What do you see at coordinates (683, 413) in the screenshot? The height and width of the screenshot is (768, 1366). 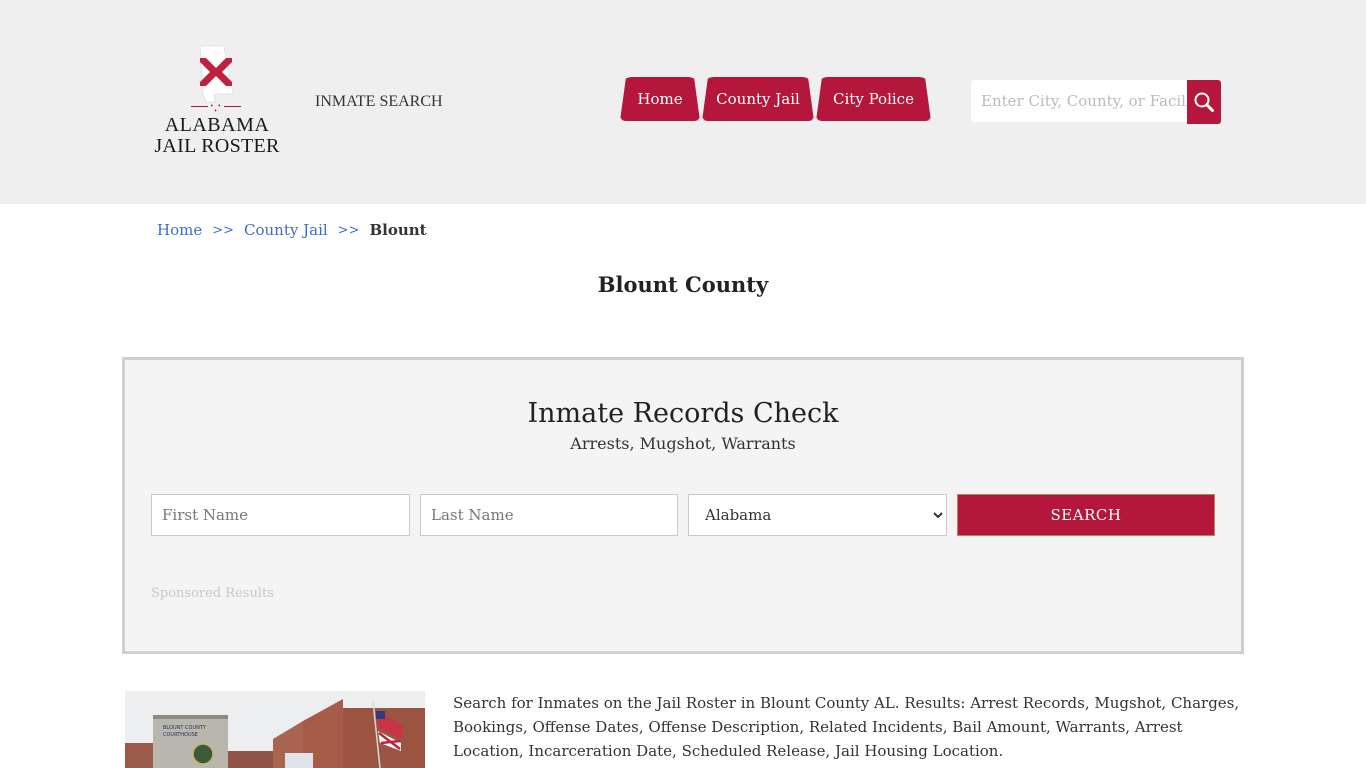 I see `records-check-title: Inmate Records Check` at bounding box center [683, 413].